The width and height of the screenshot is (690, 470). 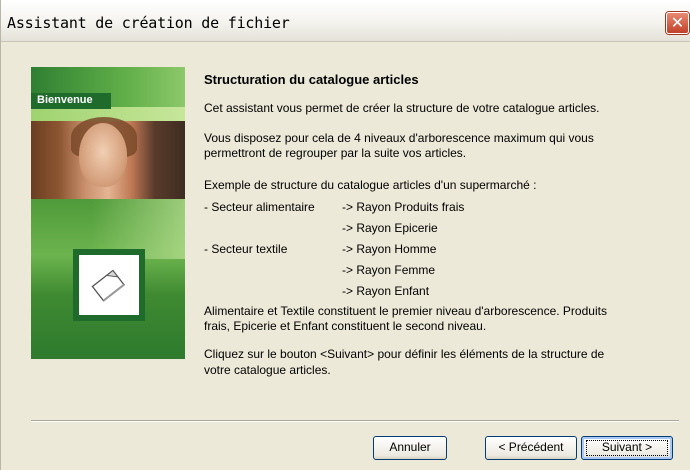 I want to click on window-title: Assistant de création de fichier, so click(x=148, y=23).